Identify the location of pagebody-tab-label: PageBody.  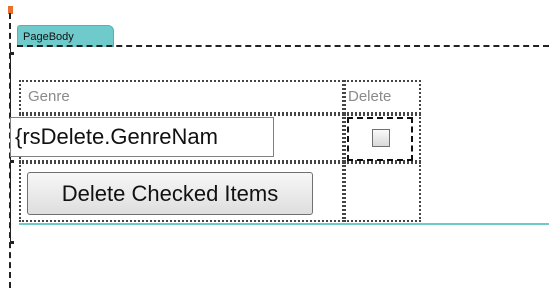
(48, 37).